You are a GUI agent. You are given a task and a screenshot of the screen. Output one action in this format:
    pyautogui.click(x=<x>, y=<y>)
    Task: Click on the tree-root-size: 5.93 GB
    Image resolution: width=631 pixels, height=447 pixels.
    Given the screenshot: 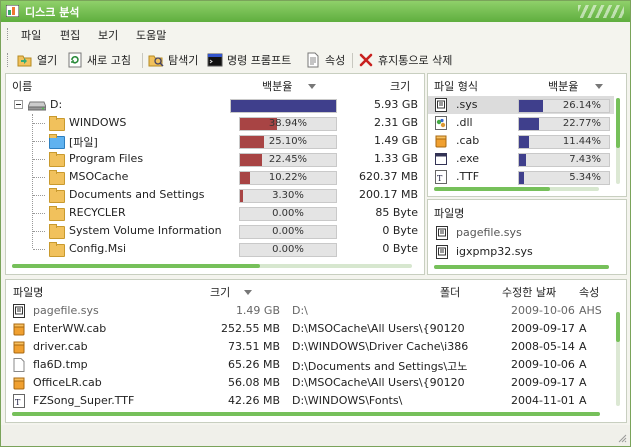 What is the action you would take?
    pyautogui.click(x=395, y=104)
    